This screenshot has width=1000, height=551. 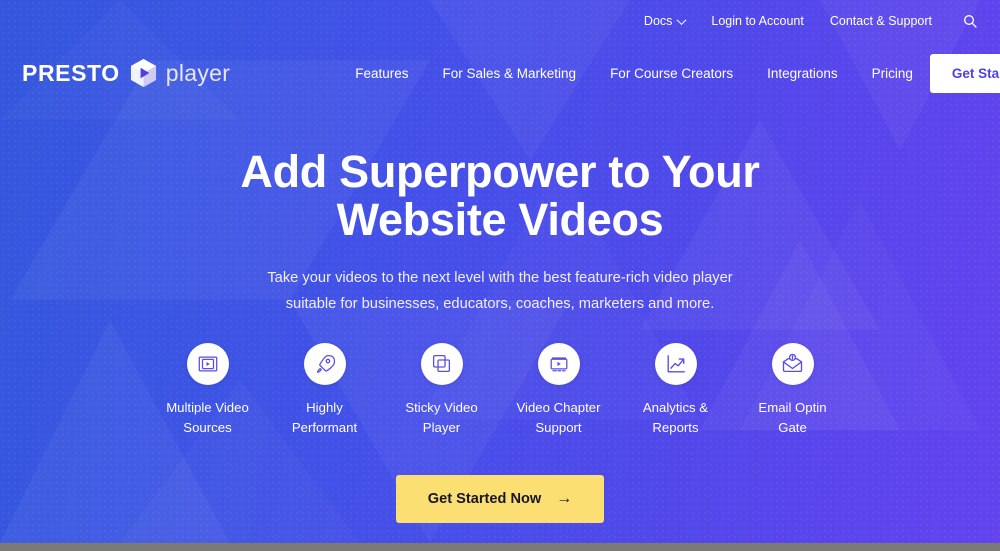 I want to click on feature-label-line-1: Analytics &, so click(x=675, y=407).